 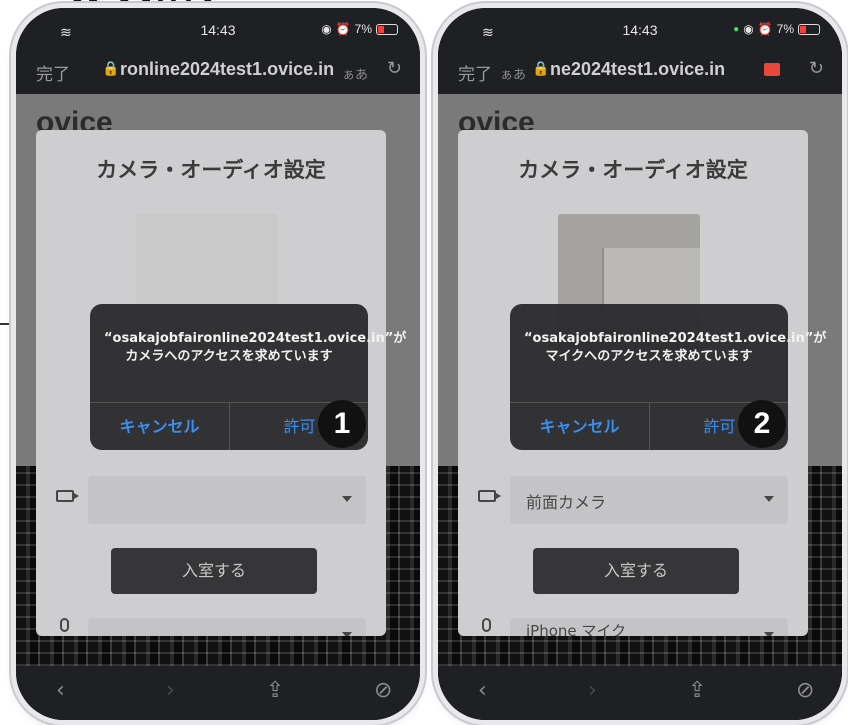 I want to click on mic-select-row, so click(x=211, y=627).